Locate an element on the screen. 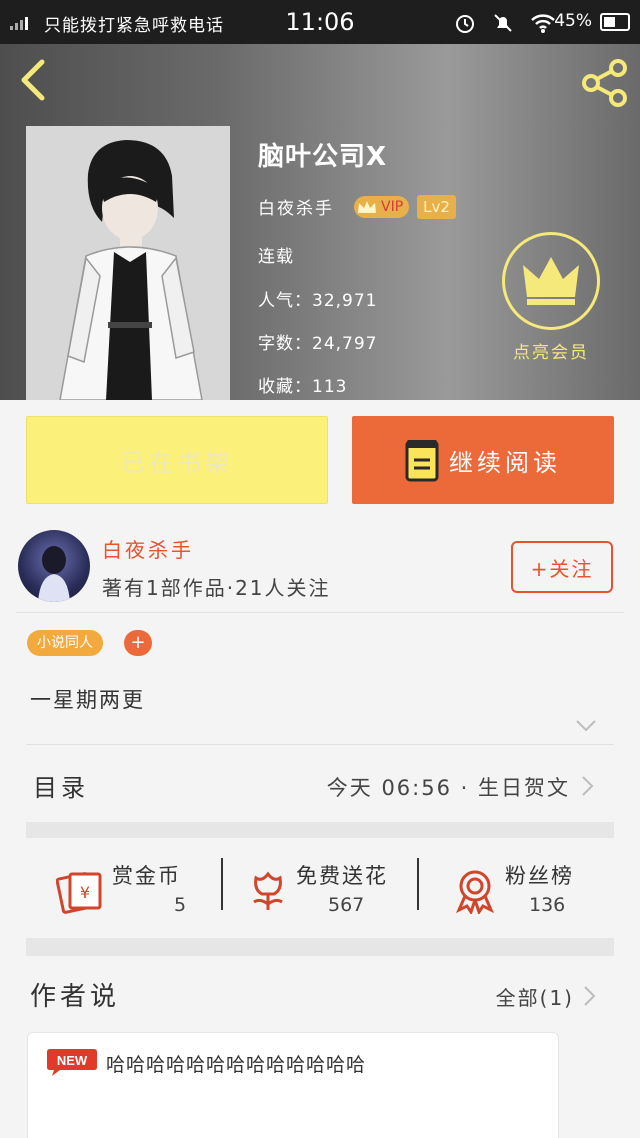  battery-percent: 45% is located at coordinates (573, 21).